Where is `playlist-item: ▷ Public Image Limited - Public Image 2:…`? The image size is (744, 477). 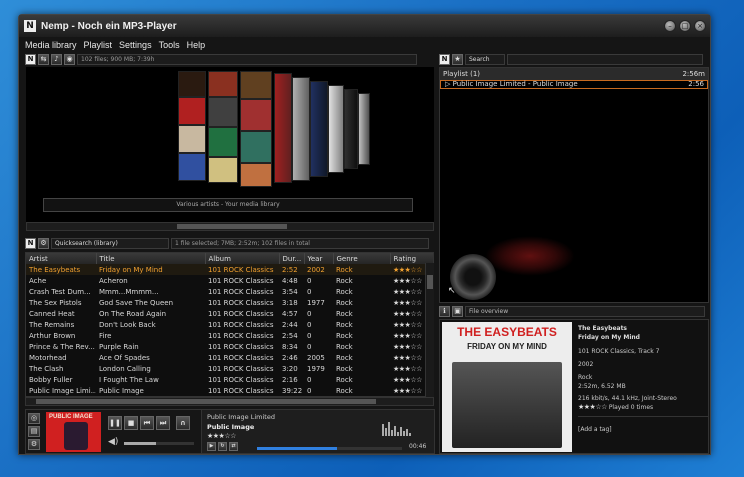 playlist-item: ▷ Public Image Limited - Public Image 2:… is located at coordinates (574, 84).